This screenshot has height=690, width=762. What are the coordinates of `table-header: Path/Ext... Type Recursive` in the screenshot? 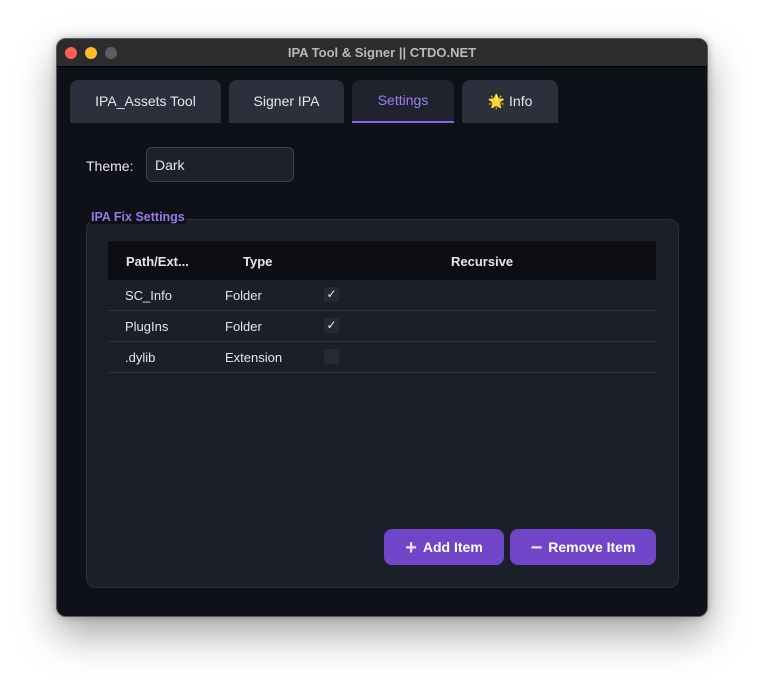 It's located at (382, 260).